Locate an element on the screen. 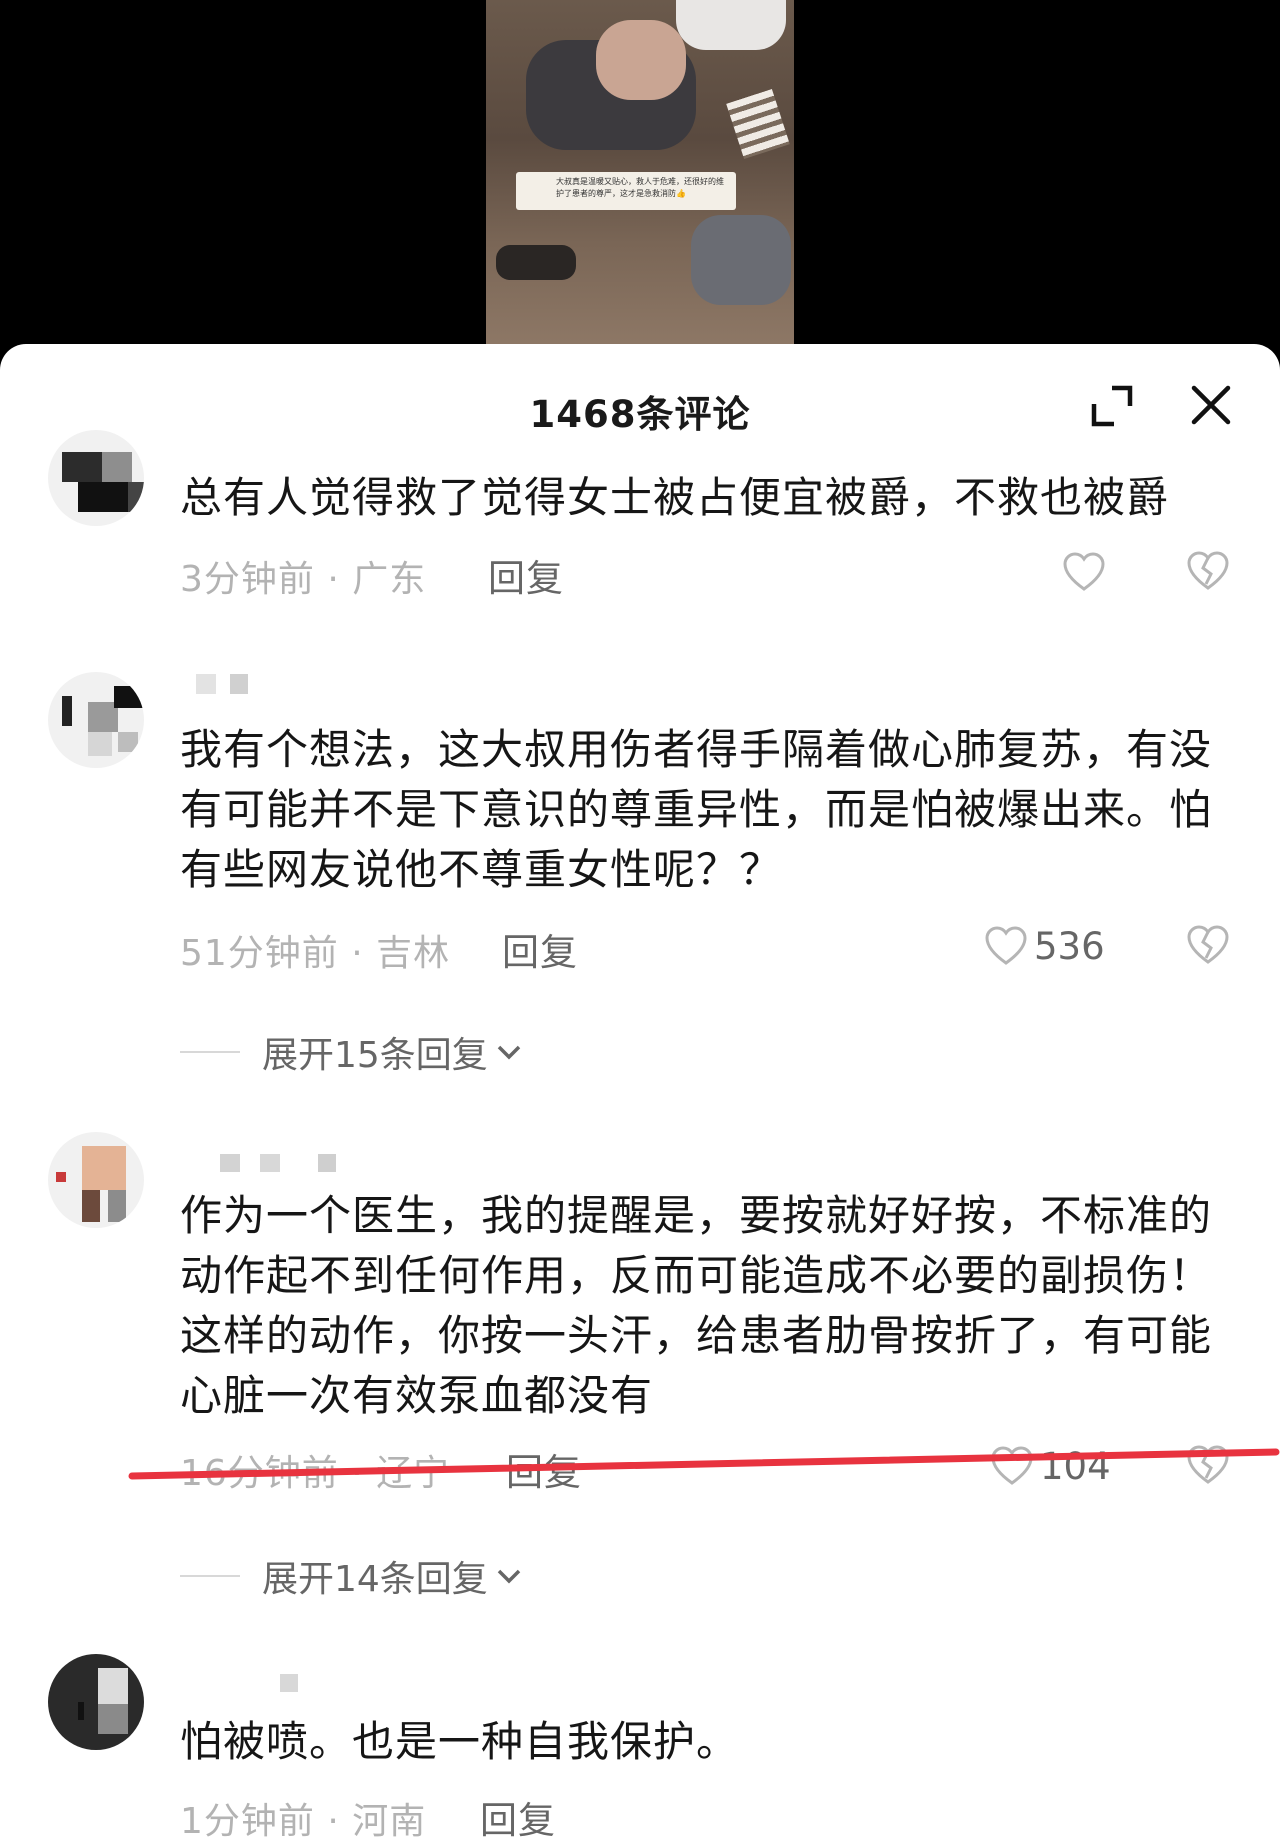  video-thumbnail: 大叔真是温暖又贴心，救人于危难，还很好的维护了患者的尊严，这才是急救消防👍 is located at coordinates (640, 174).